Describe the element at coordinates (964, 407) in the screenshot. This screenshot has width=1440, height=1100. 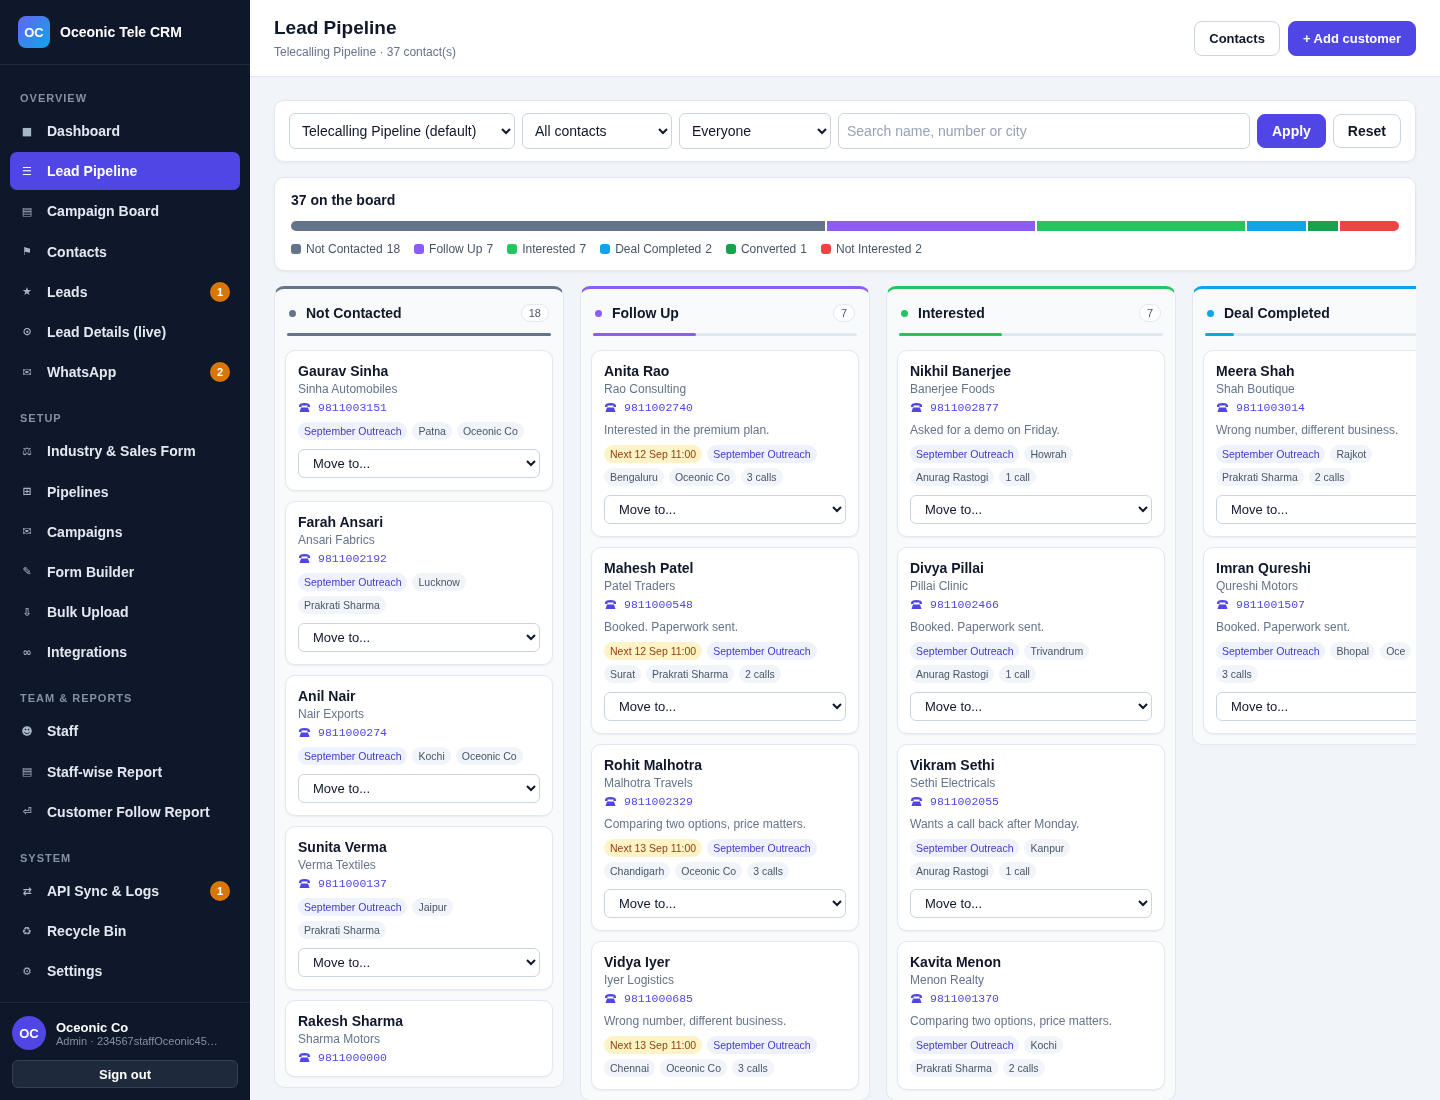
I see `phone-number: 9811002877` at that location.